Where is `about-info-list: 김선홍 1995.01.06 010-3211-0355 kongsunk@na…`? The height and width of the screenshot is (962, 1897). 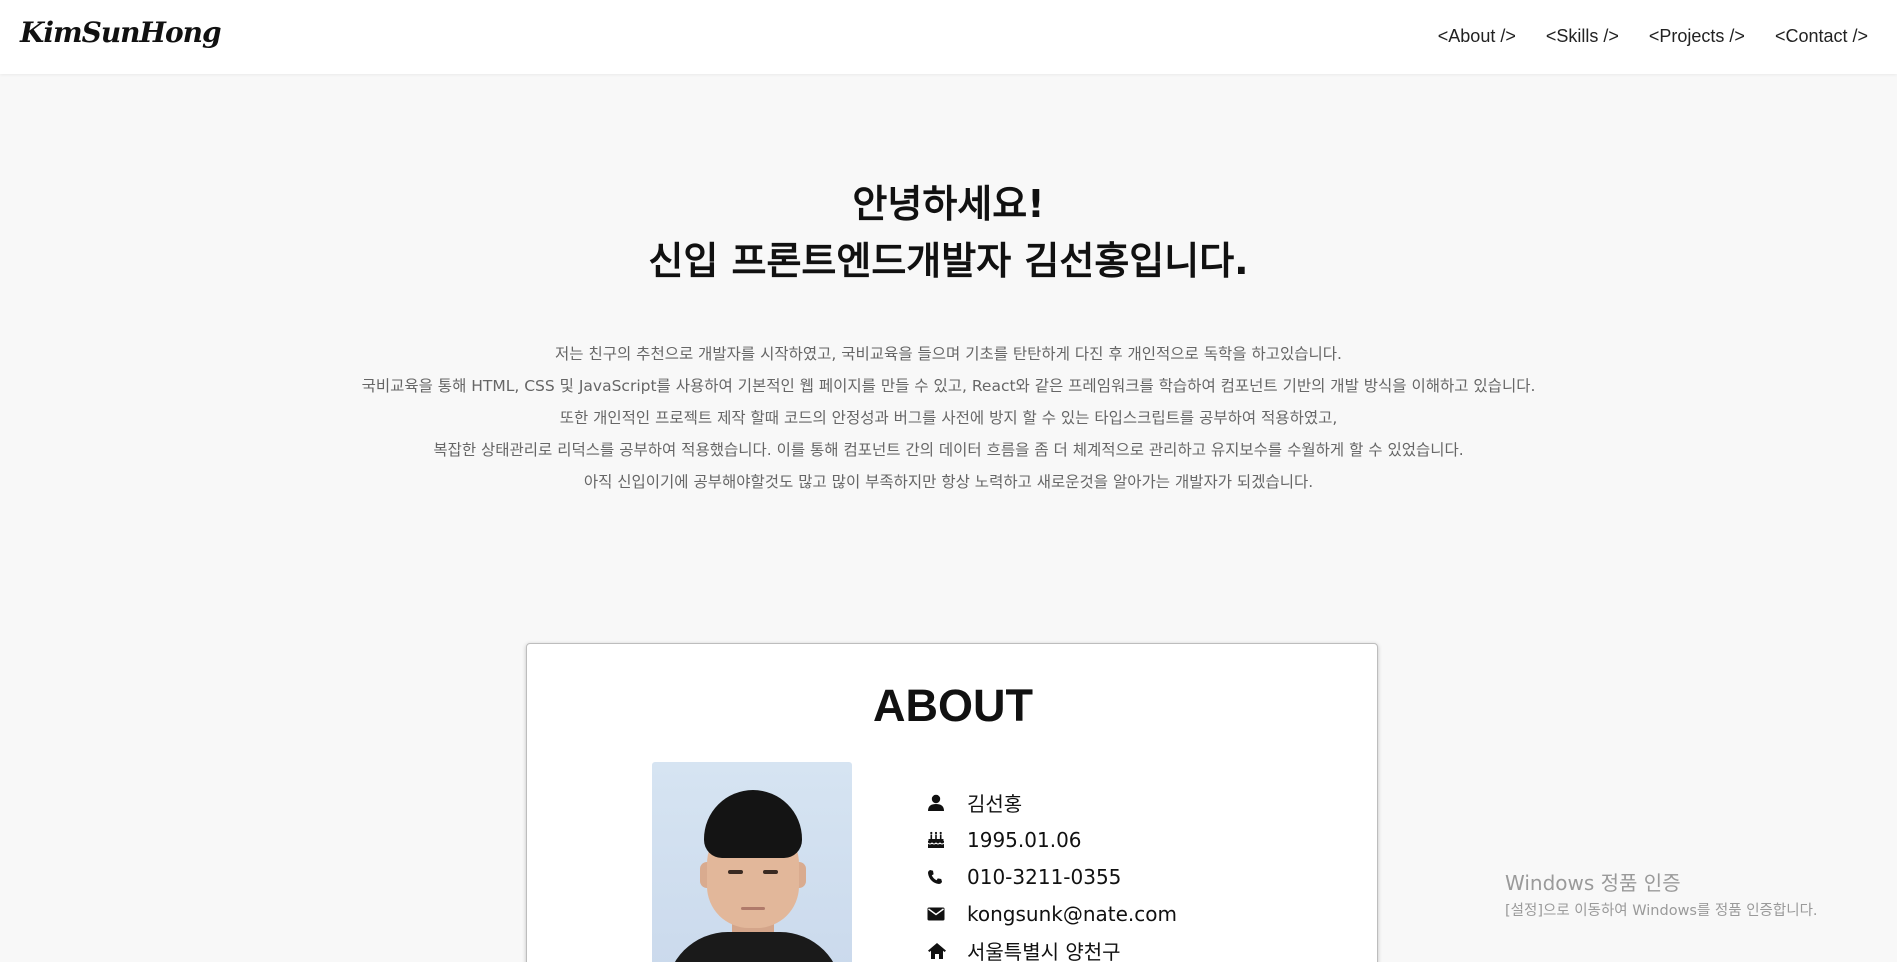
about-info-list: 김선홍 1995.01.06 010-3211-0355 kongsunk@na… is located at coordinates (1051, 873).